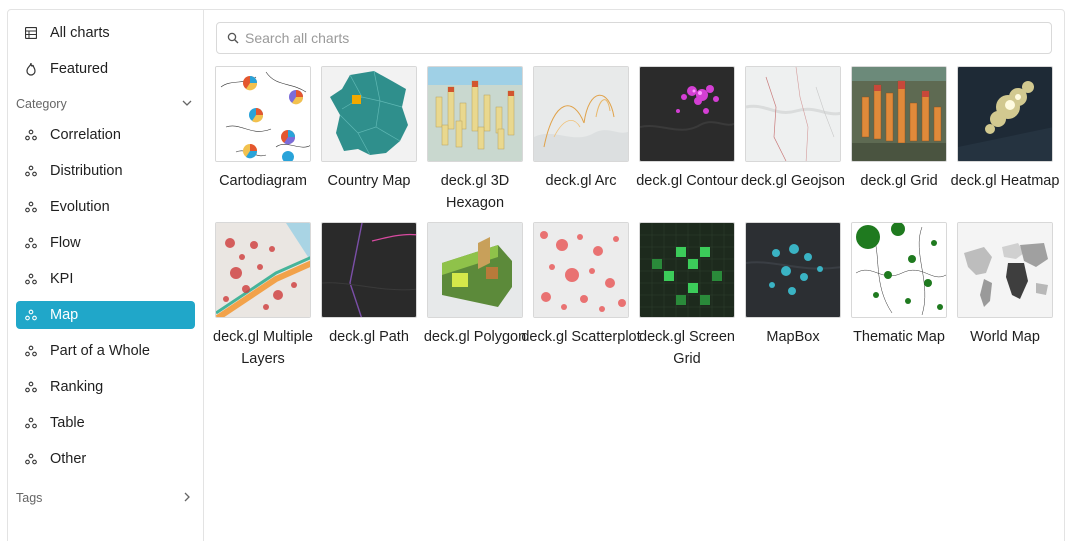 The width and height of the screenshot is (1072, 541). I want to click on chart-card-label: deck.gl Scatterplot, so click(581, 337).